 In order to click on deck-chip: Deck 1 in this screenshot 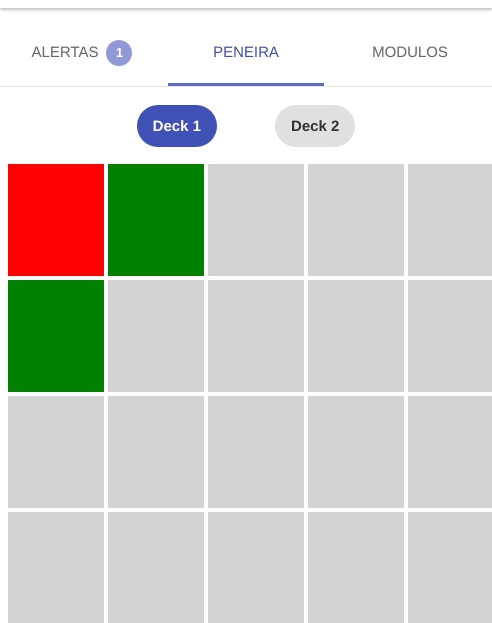, I will do `click(176, 126)`.